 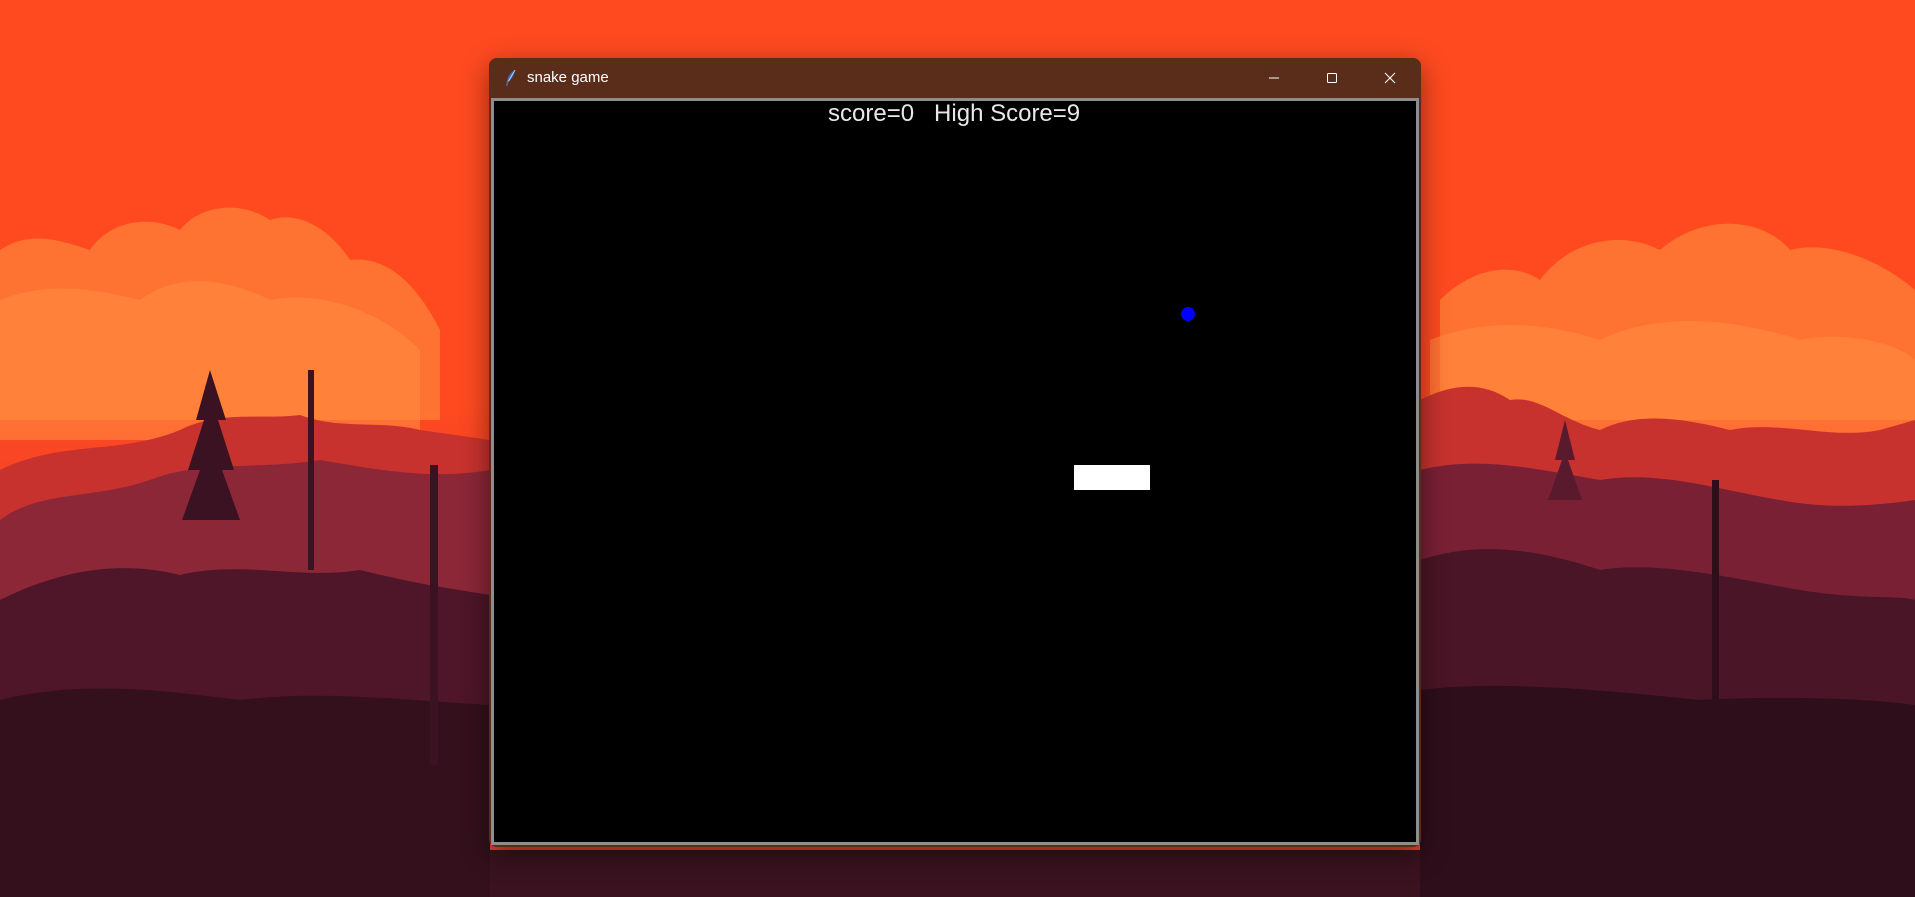 I want to click on close-button, so click(x=1390, y=78).